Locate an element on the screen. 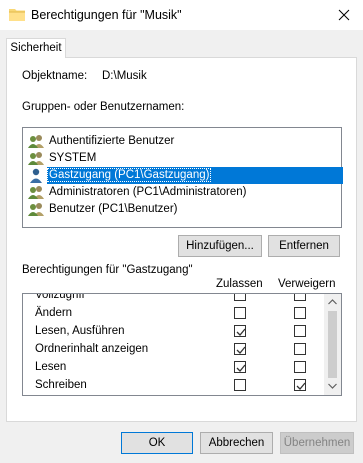  cancel-button: Abbrechen is located at coordinates (236, 443).